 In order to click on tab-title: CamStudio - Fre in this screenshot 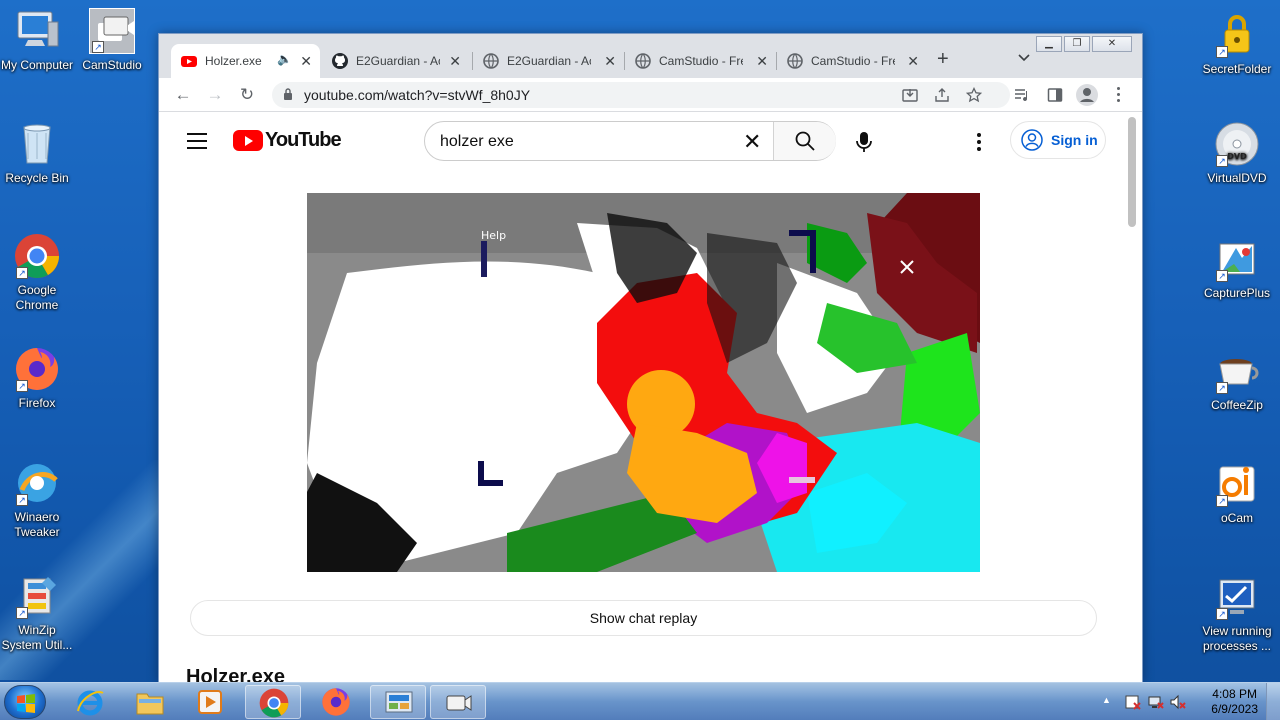, I will do `click(853, 61)`.